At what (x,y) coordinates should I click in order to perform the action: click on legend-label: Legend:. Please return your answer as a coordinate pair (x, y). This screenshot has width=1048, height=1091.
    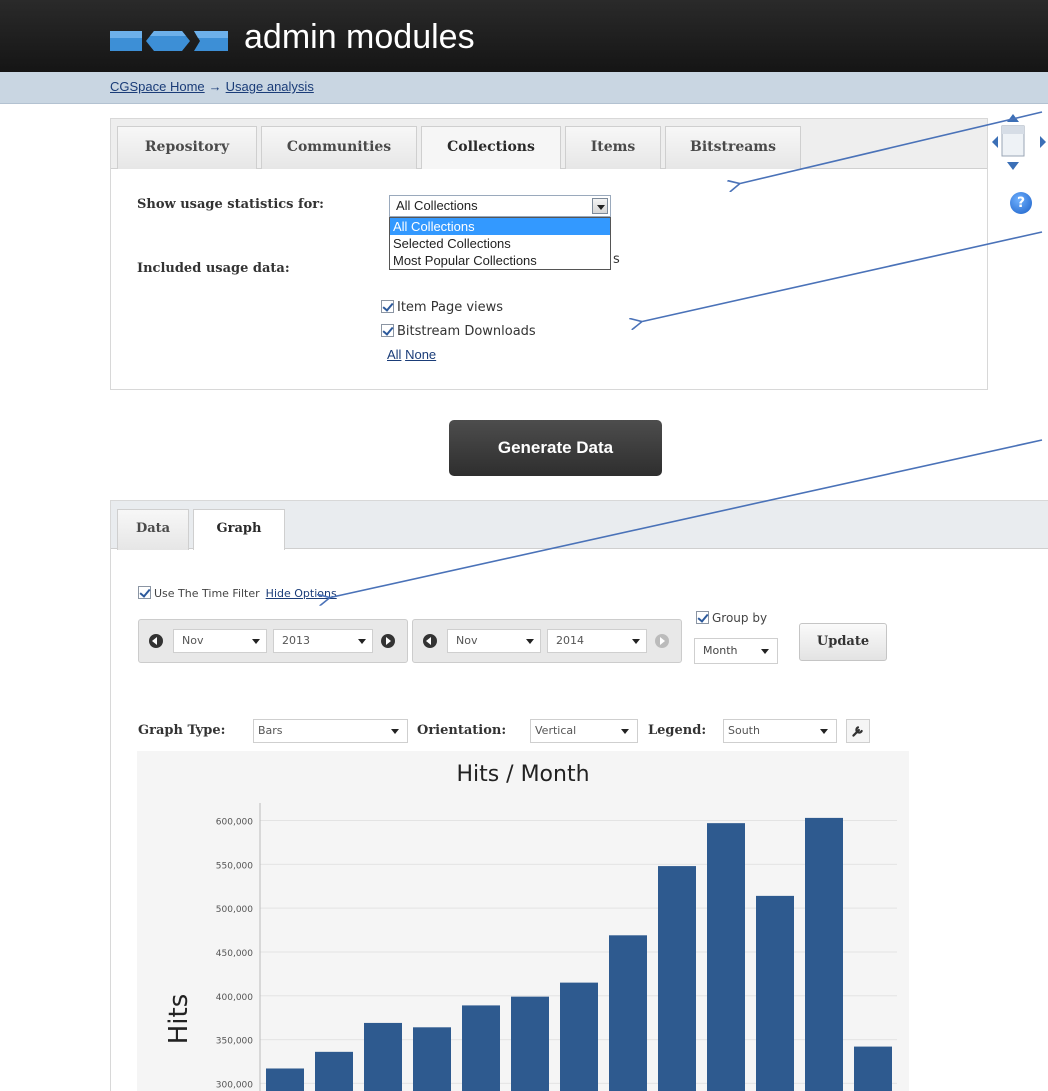
    Looking at the image, I should click on (677, 730).